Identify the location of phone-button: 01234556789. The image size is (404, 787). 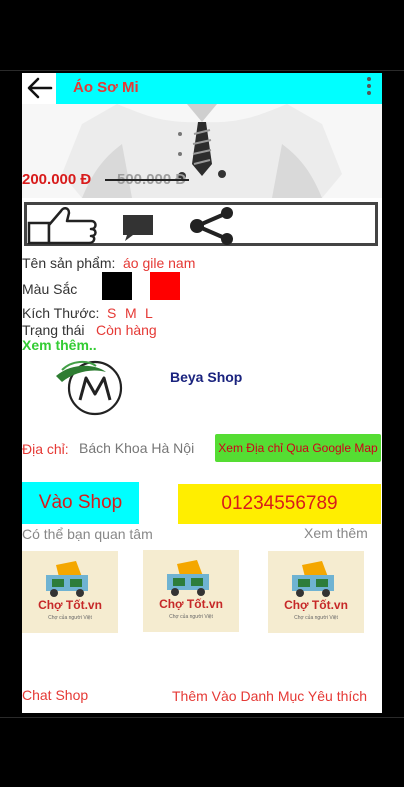
(279, 504).